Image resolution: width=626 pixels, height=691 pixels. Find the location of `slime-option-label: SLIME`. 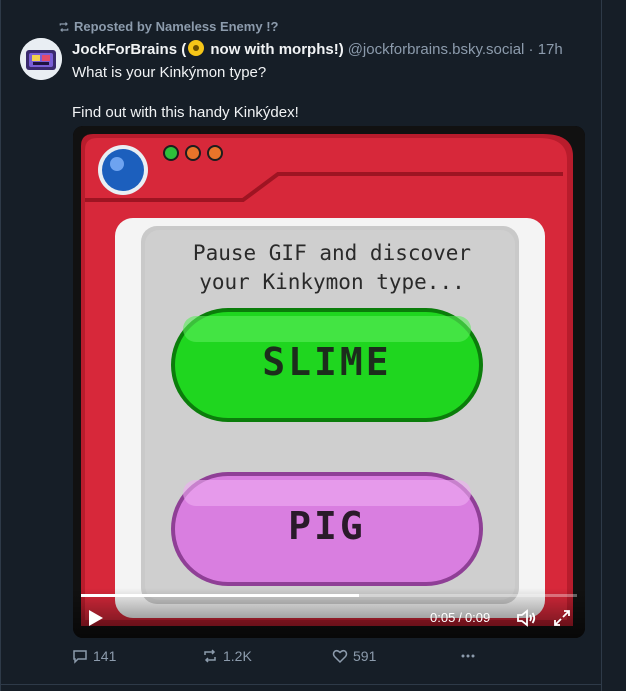

slime-option-label: SLIME is located at coordinates (327, 362).